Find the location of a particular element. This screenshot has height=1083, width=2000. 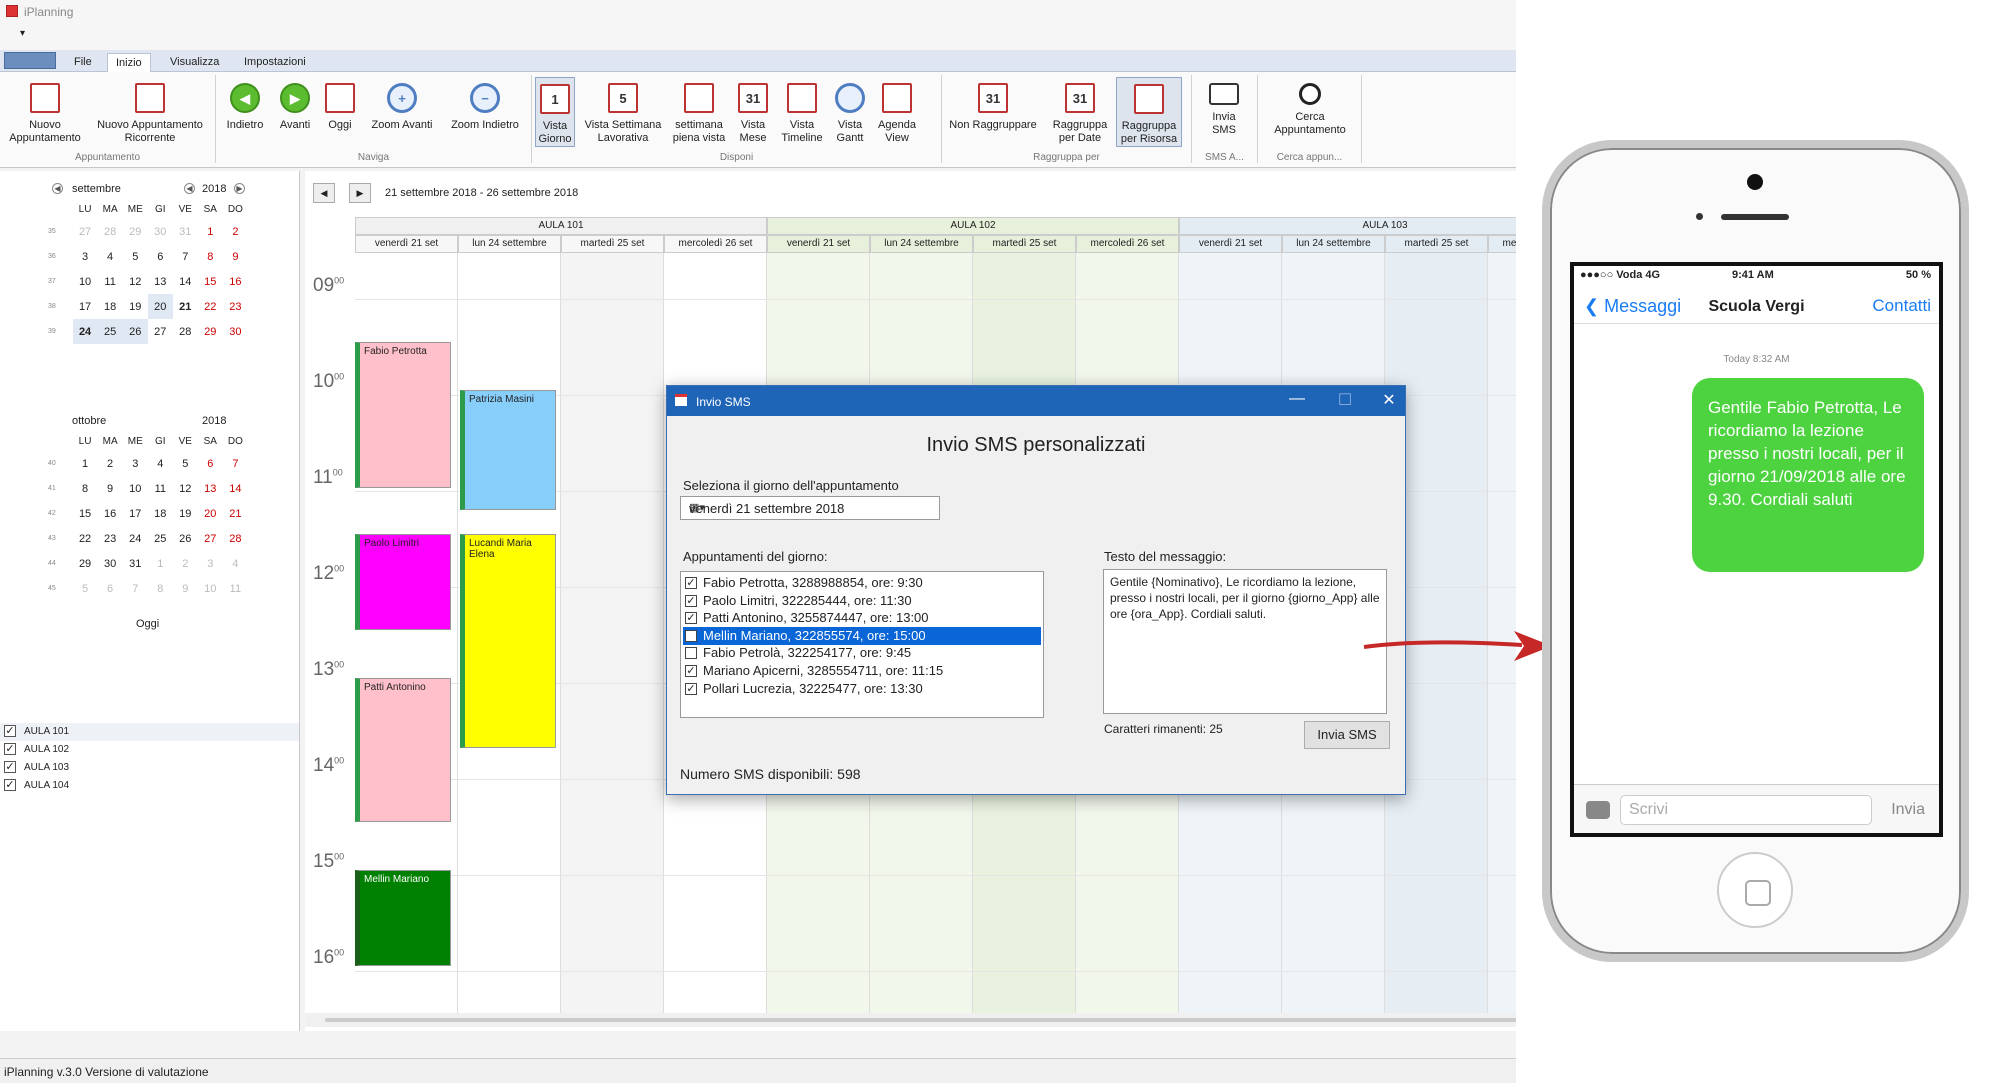

appointment-list-item: Mellin Mariano, 322855574, ore: 15:00 is located at coordinates (862, 635).